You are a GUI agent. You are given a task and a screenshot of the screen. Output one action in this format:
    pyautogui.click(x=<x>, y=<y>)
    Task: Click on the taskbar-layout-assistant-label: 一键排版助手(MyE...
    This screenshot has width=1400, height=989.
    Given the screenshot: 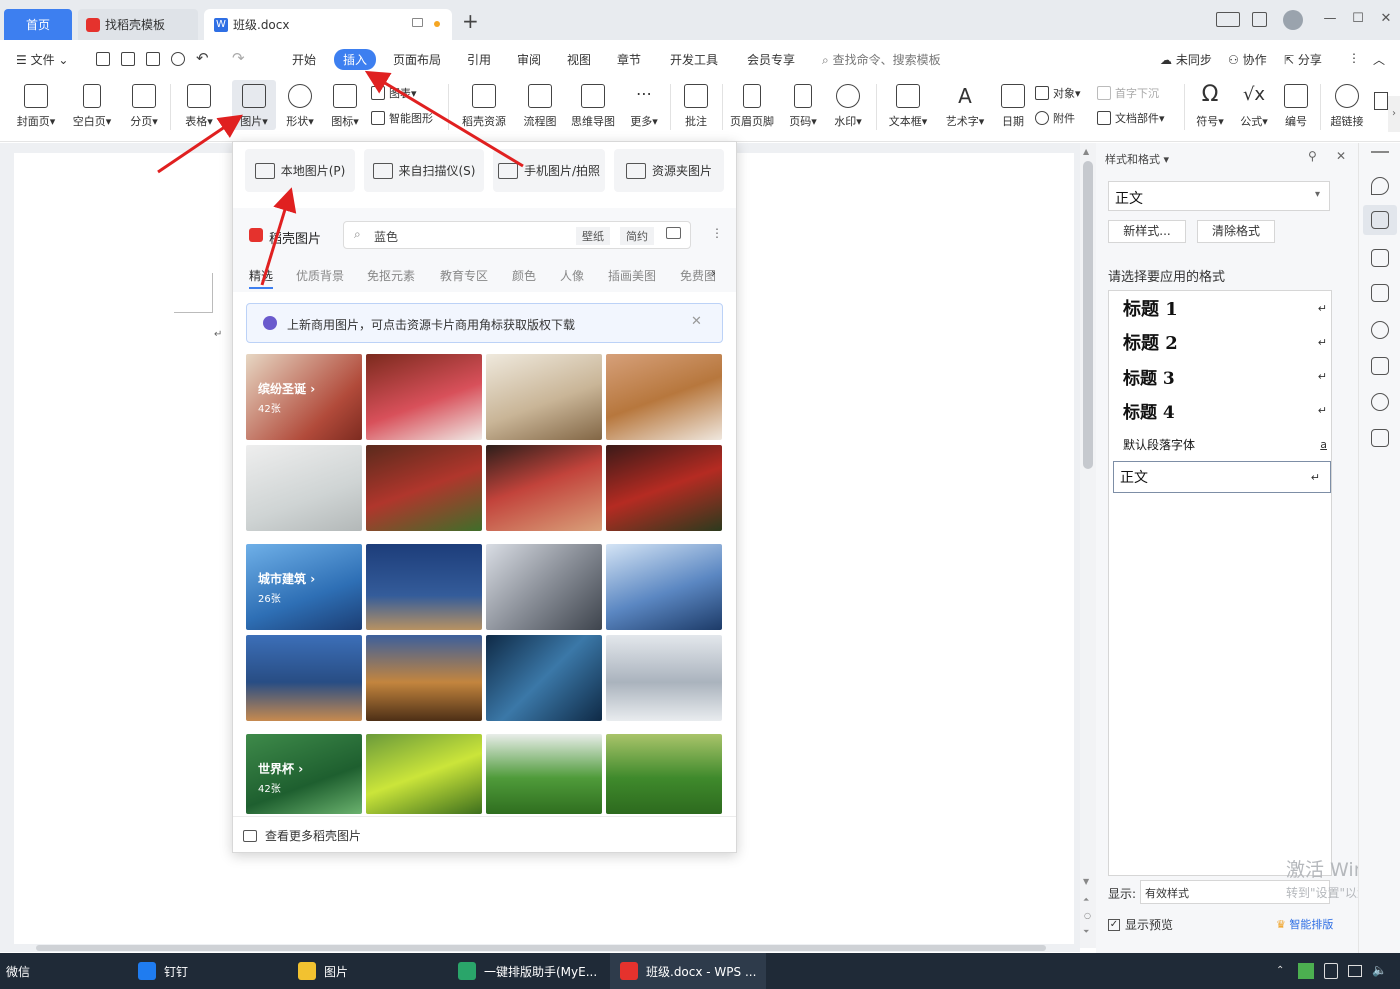 What is the action you would take?
    pyautogui.click(x=541, y=971)
    